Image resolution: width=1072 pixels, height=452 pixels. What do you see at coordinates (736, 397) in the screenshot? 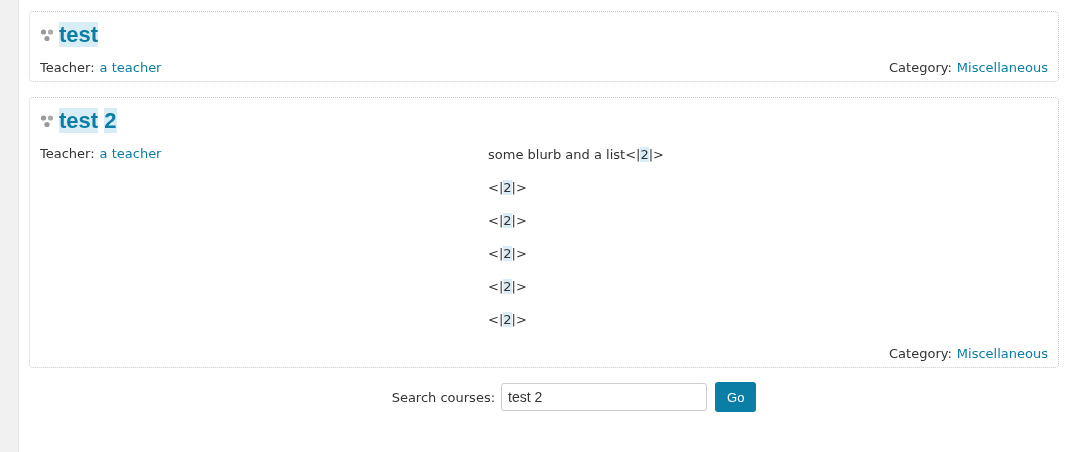
I see `go-button: Go` at bounding box center [736, 397].